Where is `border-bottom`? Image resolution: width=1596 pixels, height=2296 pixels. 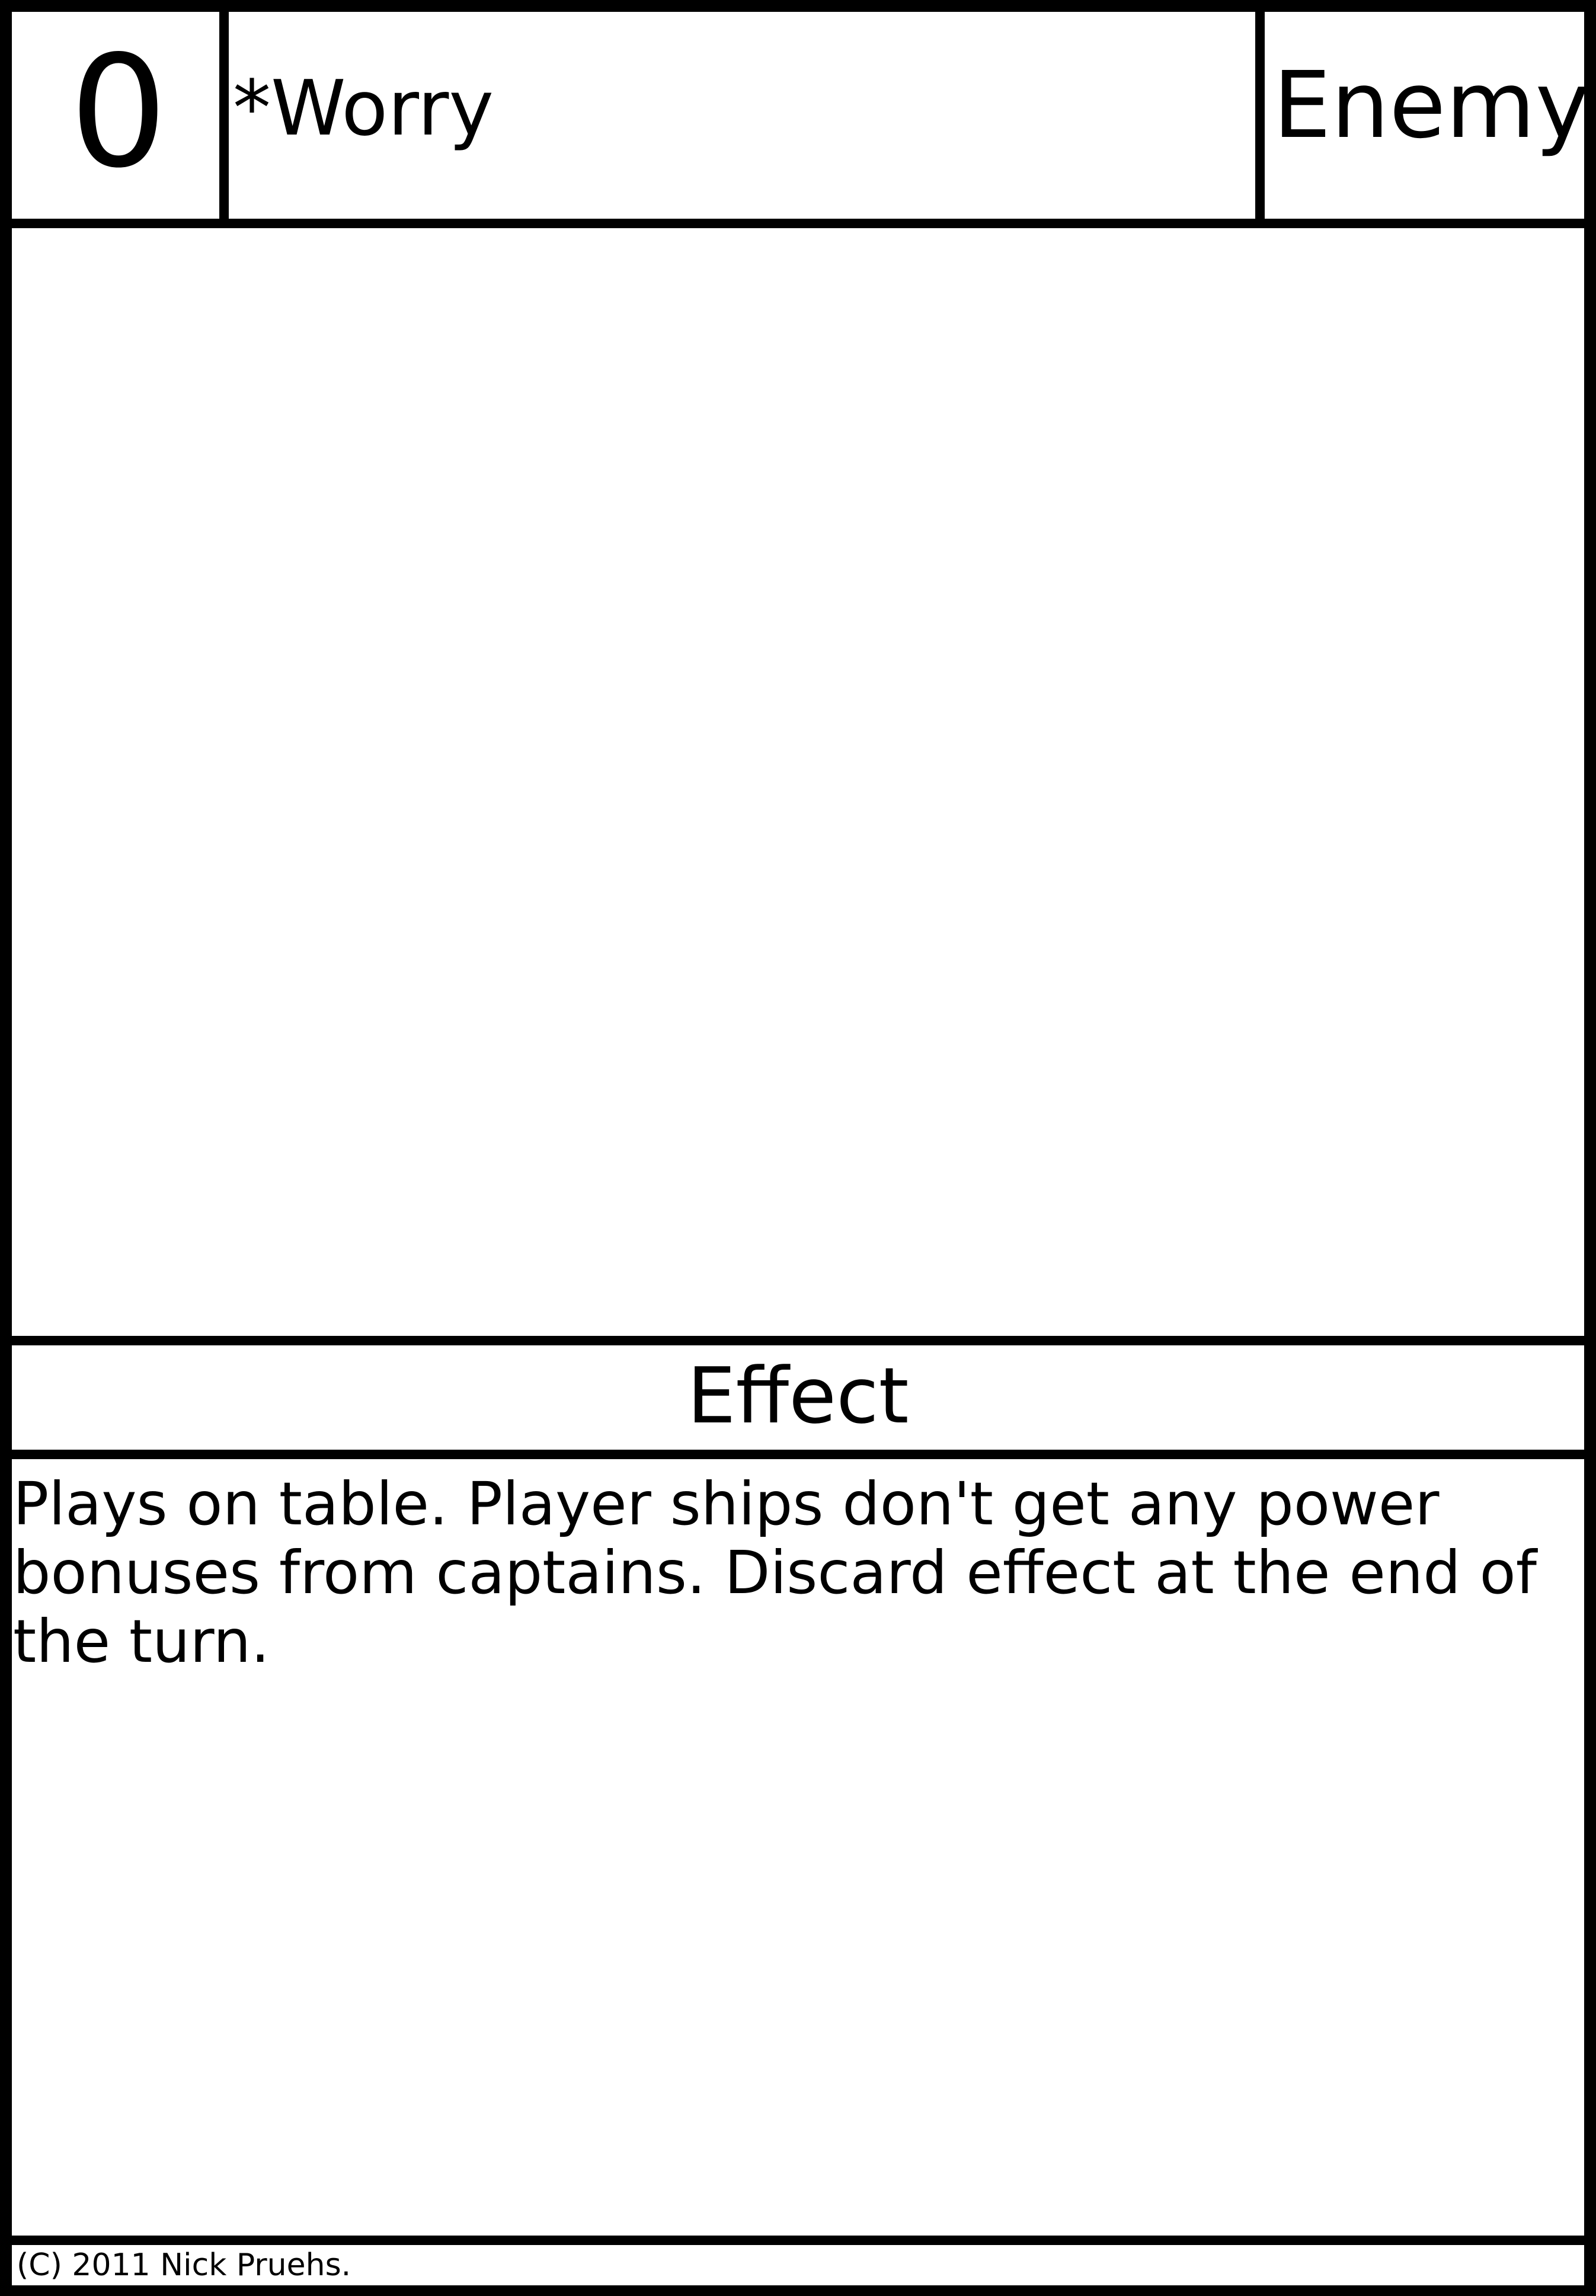
border-bottom is located at coordinates (798, 2290).